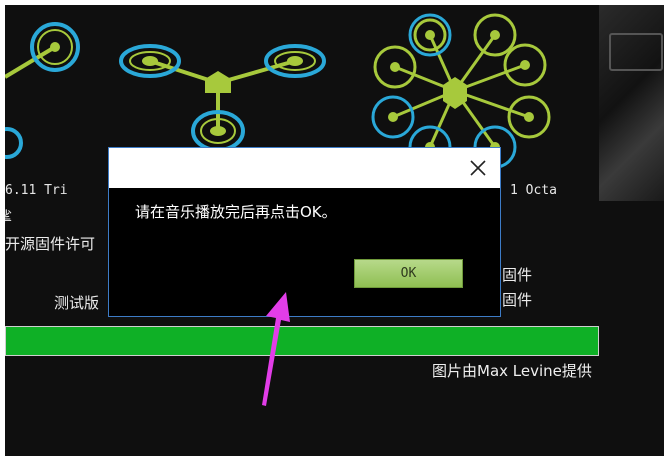 The width and height of the screenshot is (664, 456). I want to click on progress-bar, so click(302, 341).